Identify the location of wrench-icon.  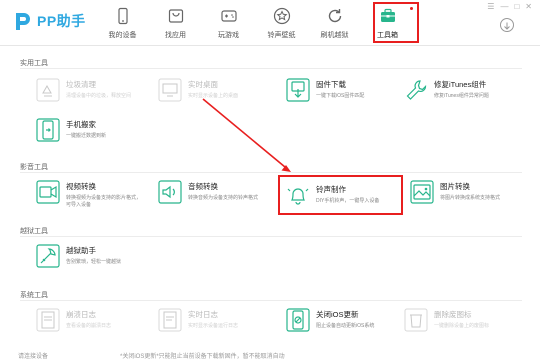
(416, 90).